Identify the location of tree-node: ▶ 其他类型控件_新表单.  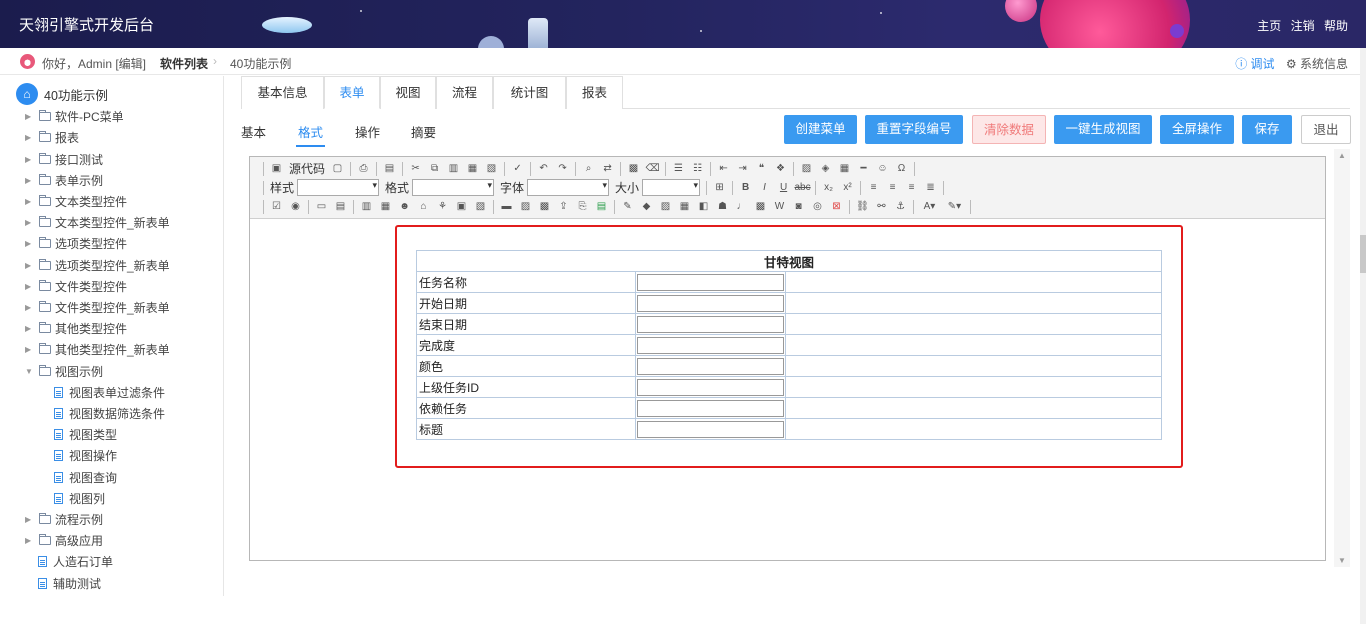
(97, 349).